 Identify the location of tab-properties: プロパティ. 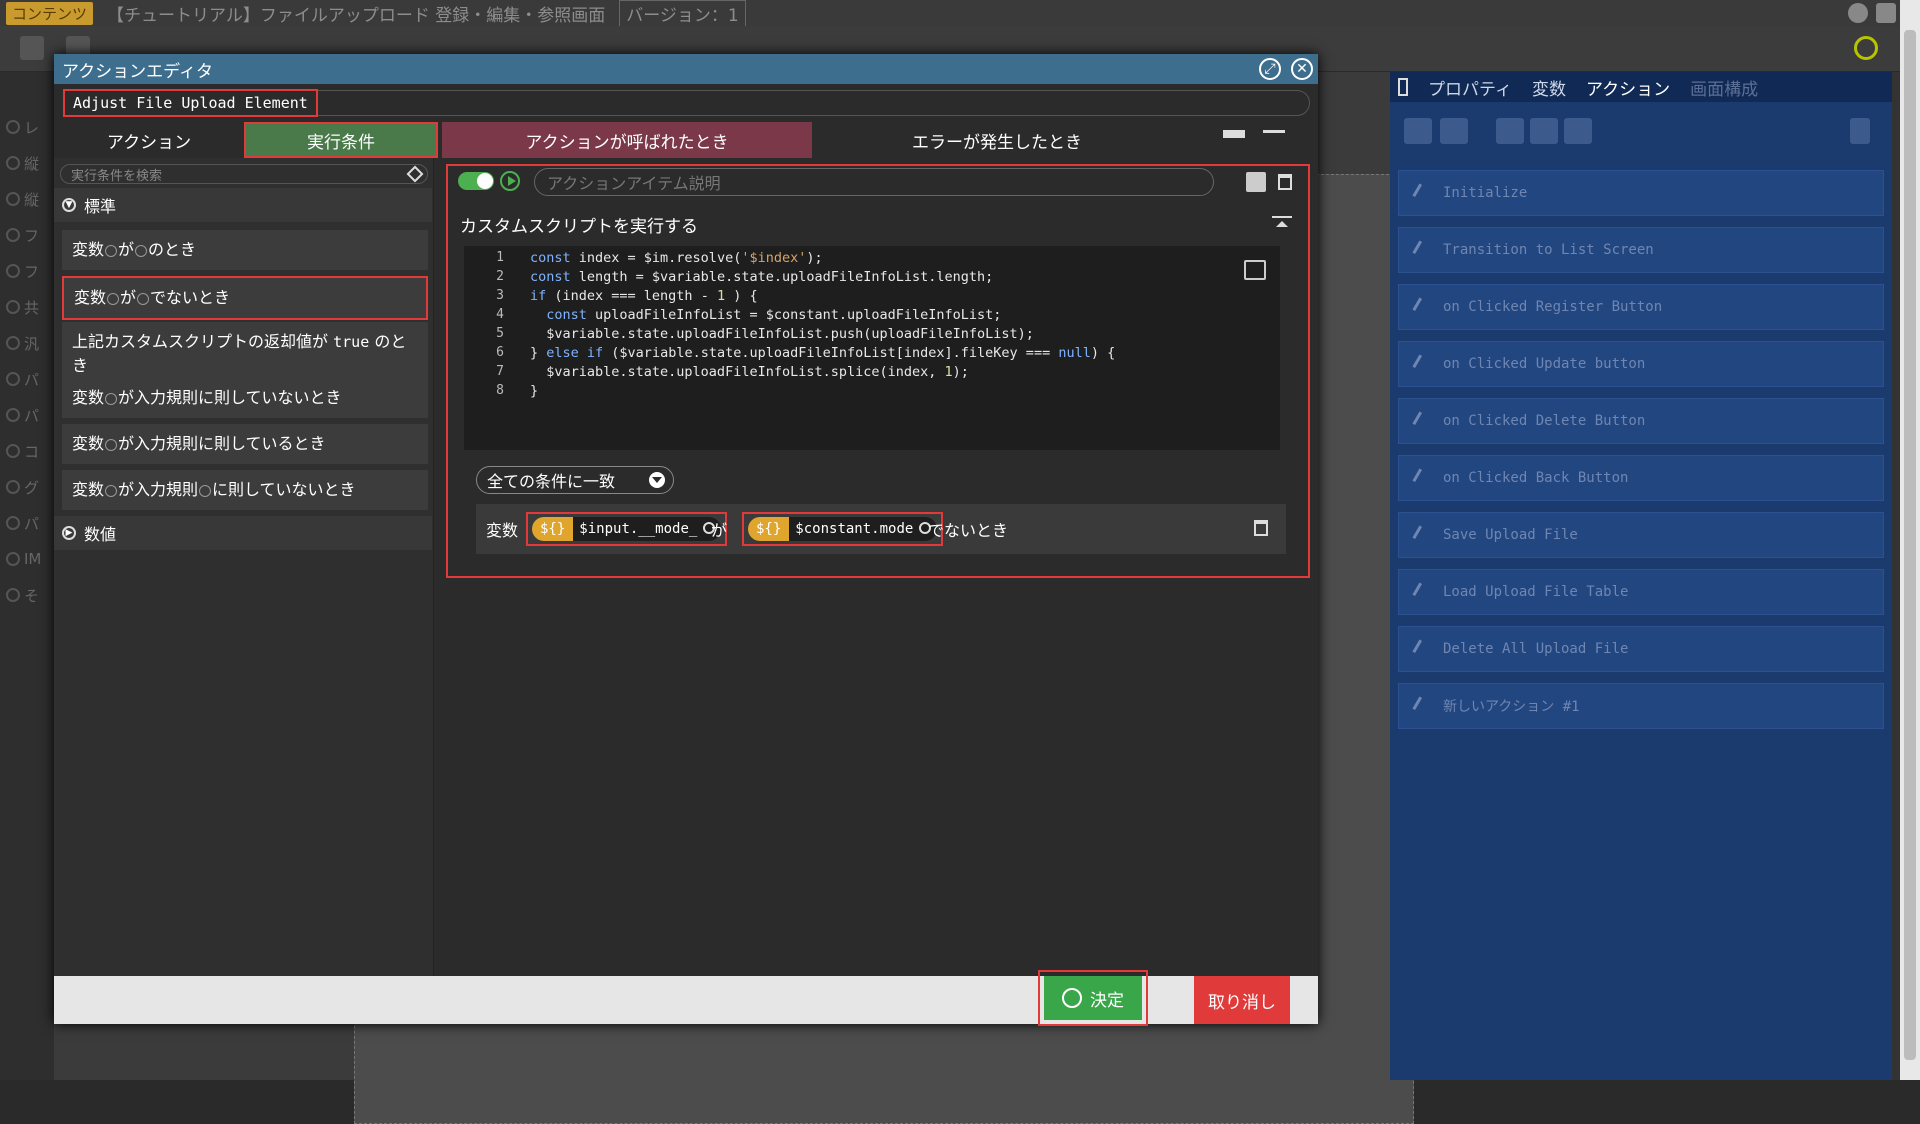
(1470, 87).